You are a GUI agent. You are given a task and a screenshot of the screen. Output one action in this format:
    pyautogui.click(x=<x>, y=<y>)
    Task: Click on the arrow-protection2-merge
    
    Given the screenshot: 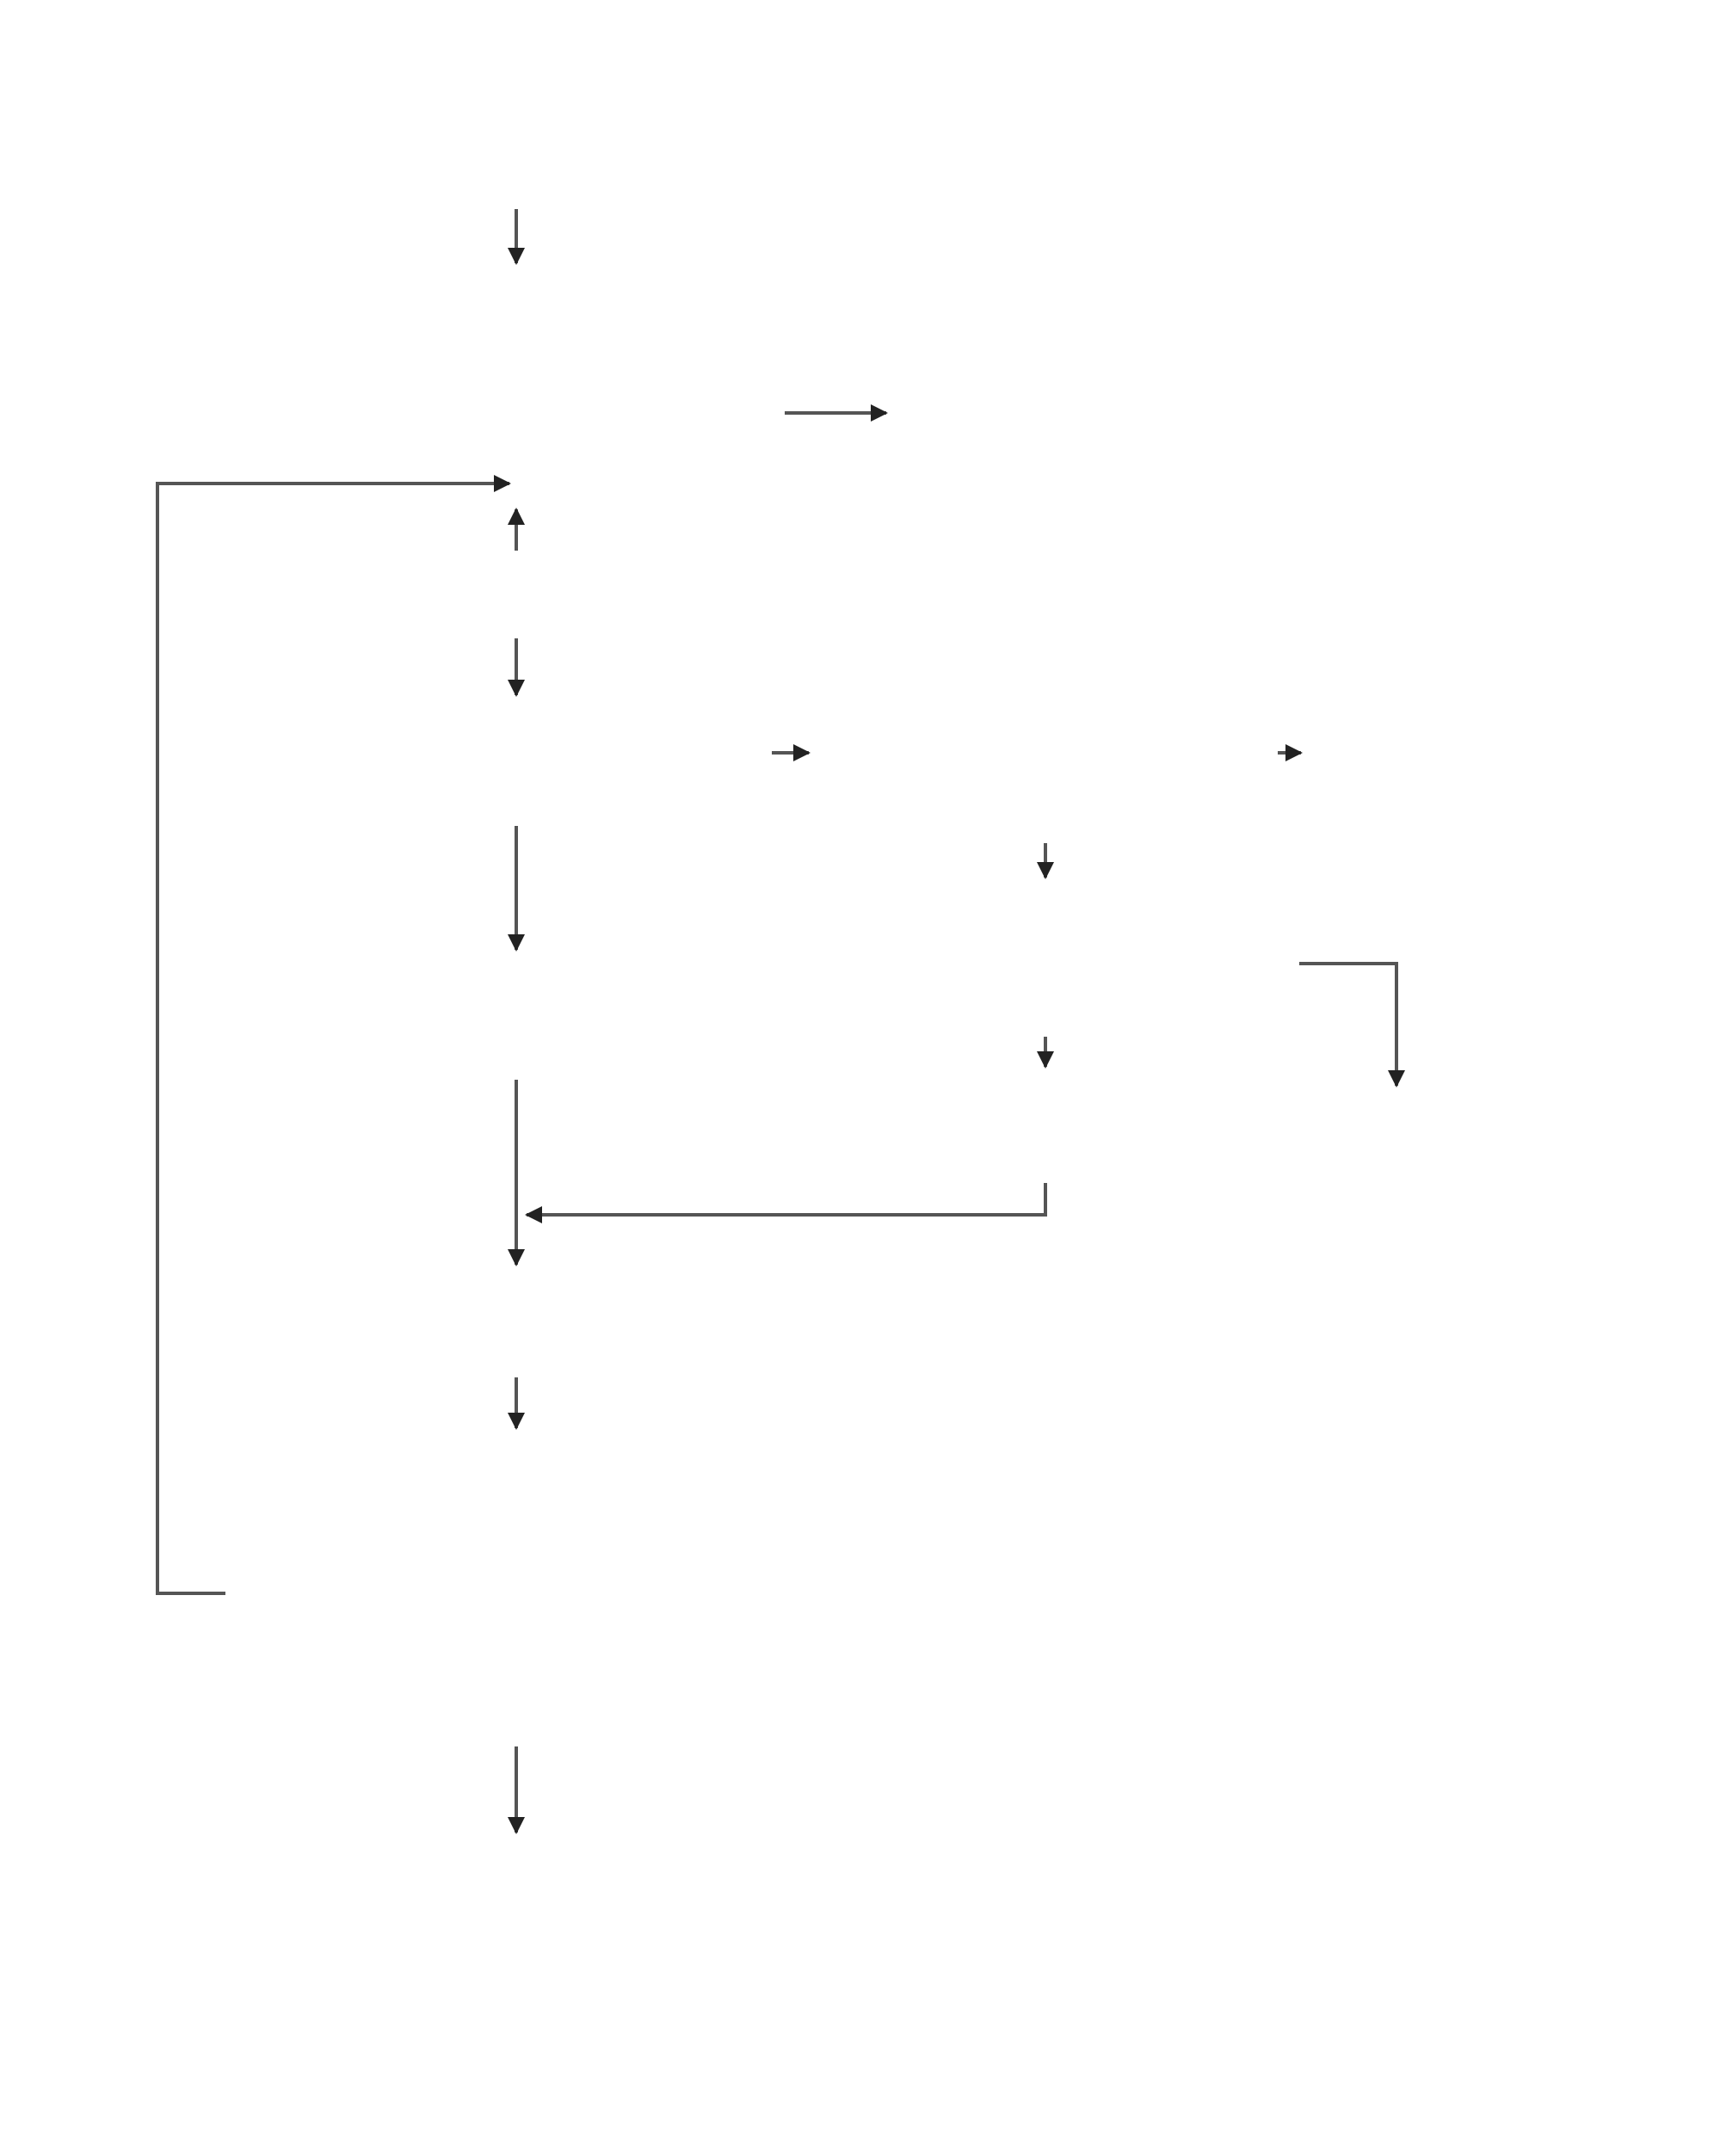 What is the action you would take?
    pyautogui.click(x=786, y=1203)
    